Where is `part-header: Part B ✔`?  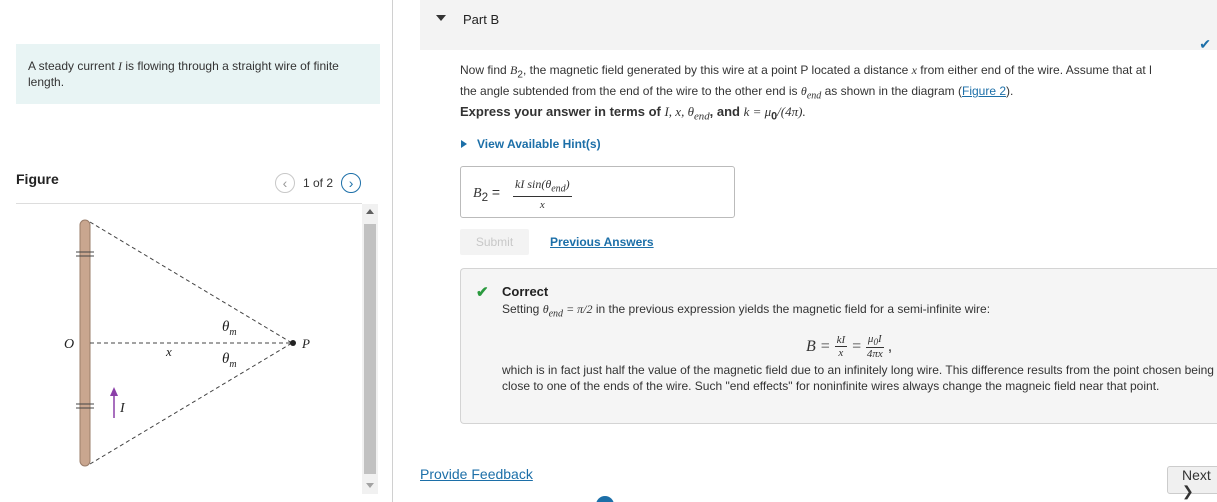
part-header: Part B ✔ is located at coordinates (818, 26).